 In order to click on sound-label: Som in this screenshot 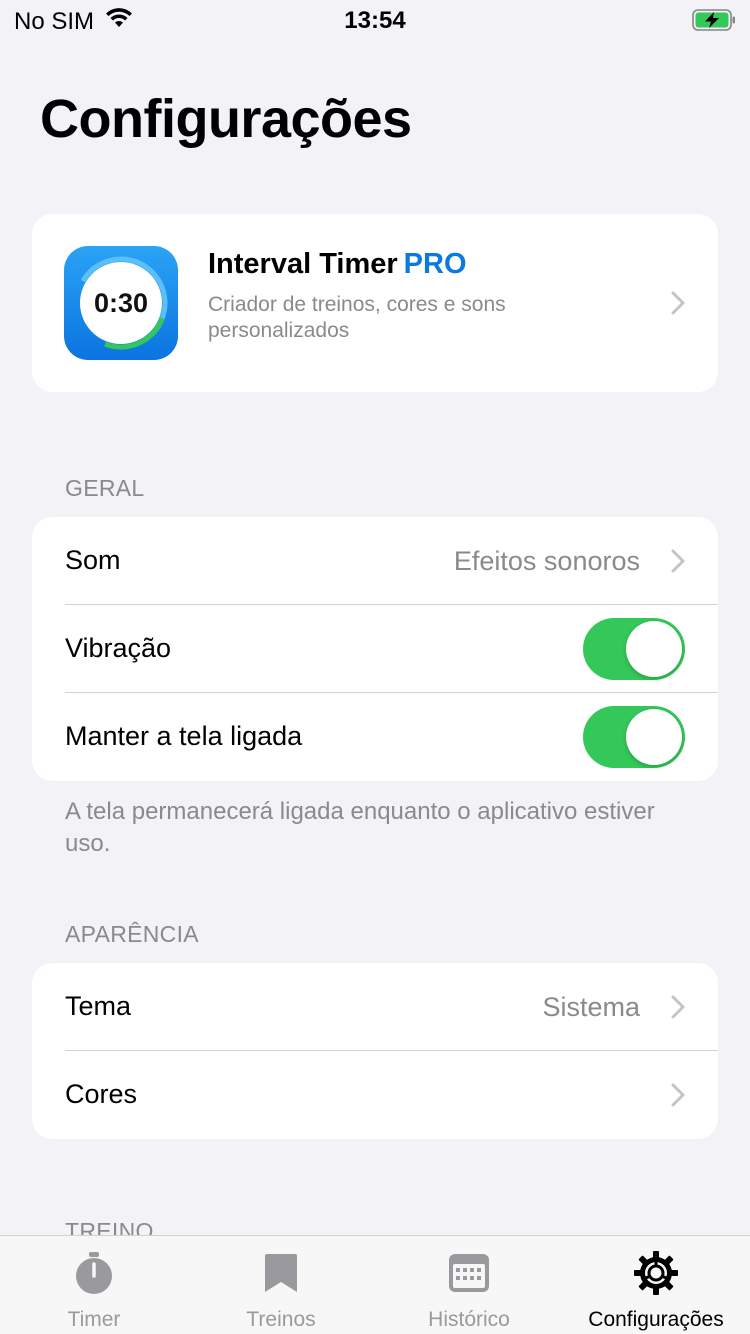, I will do `click(93, 560)`.